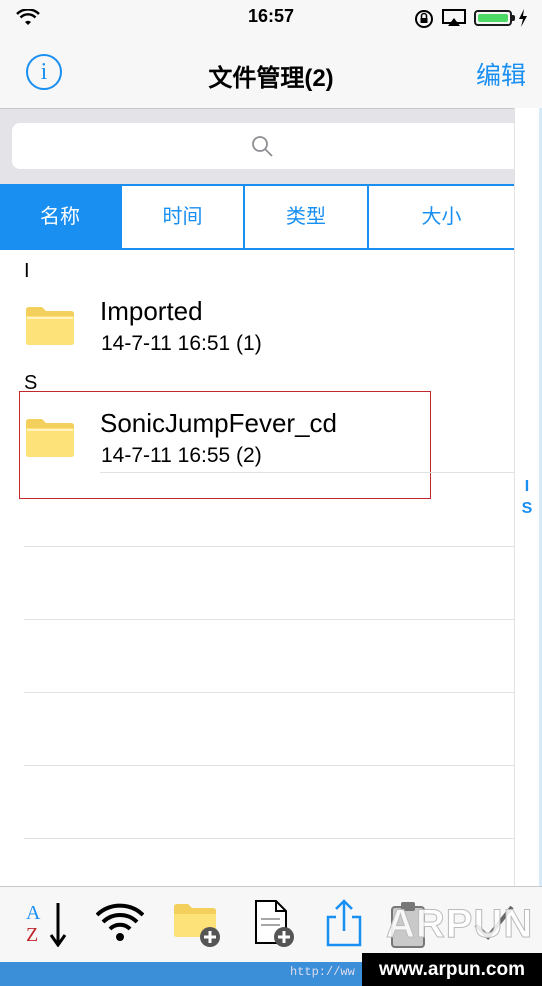  What do you see at coordinates (271, 18) in the screenshot?
I see `status-bar: 16:57` at bounding box center [271, 18].